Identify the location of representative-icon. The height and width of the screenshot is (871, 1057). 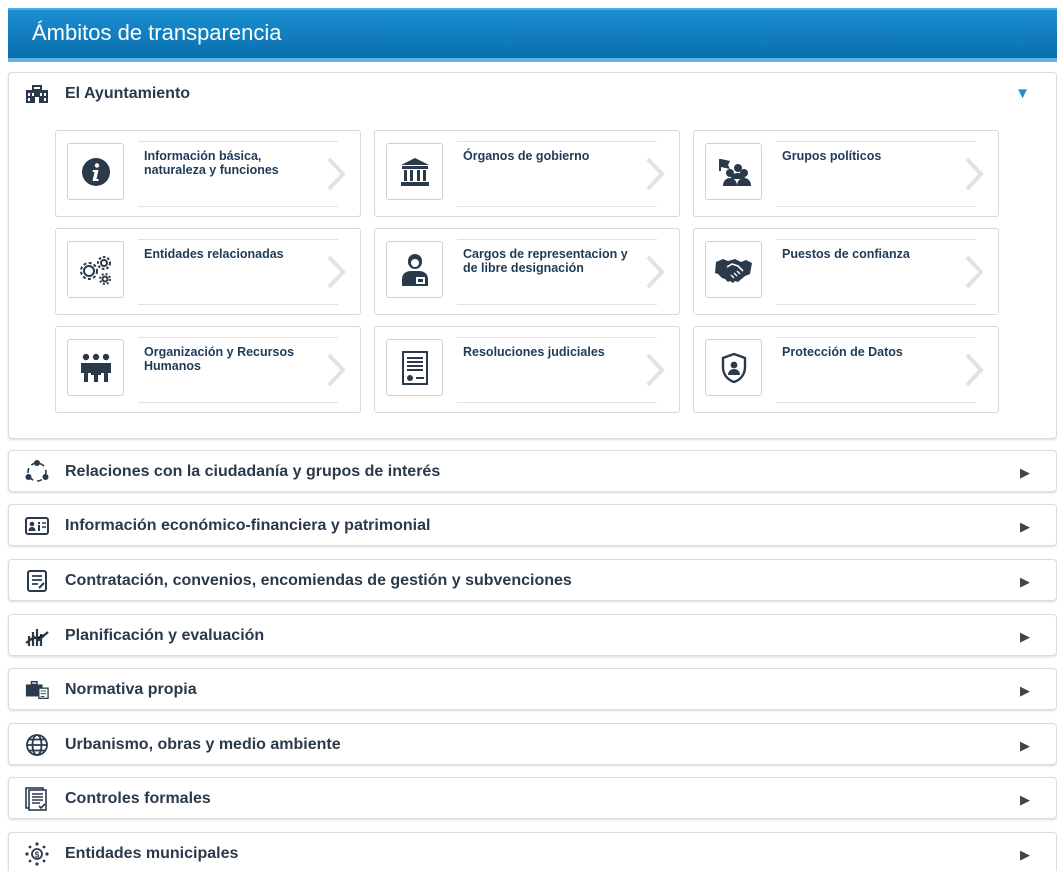
(414, 269).